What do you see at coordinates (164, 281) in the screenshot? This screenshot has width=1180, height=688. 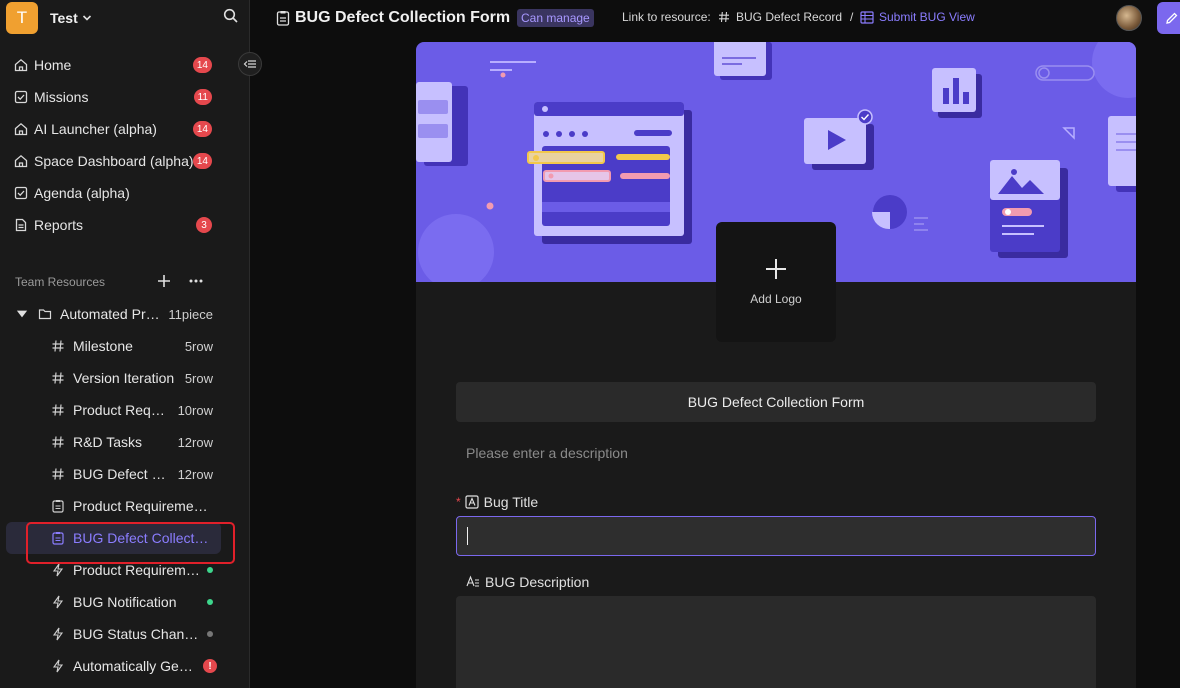 I see `plus-icon` at bounding box center [164, 281].